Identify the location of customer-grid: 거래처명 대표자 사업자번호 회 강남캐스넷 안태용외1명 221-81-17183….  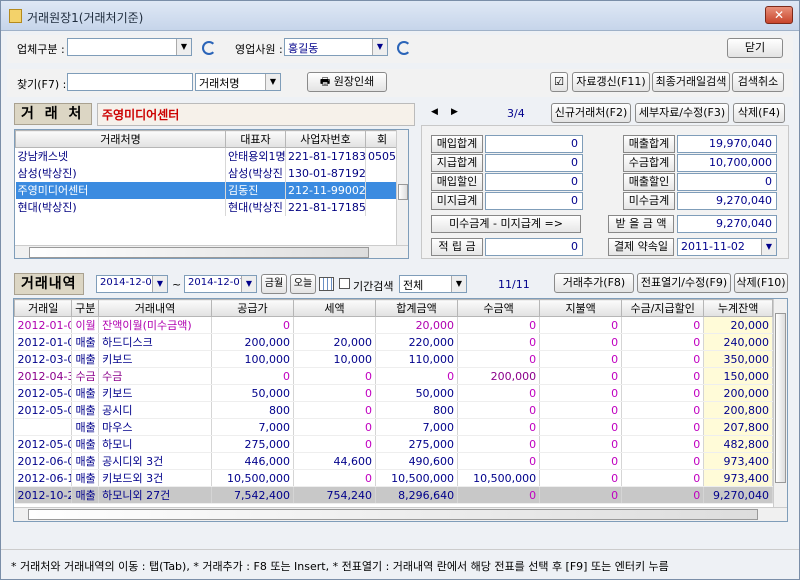
(211, 194).